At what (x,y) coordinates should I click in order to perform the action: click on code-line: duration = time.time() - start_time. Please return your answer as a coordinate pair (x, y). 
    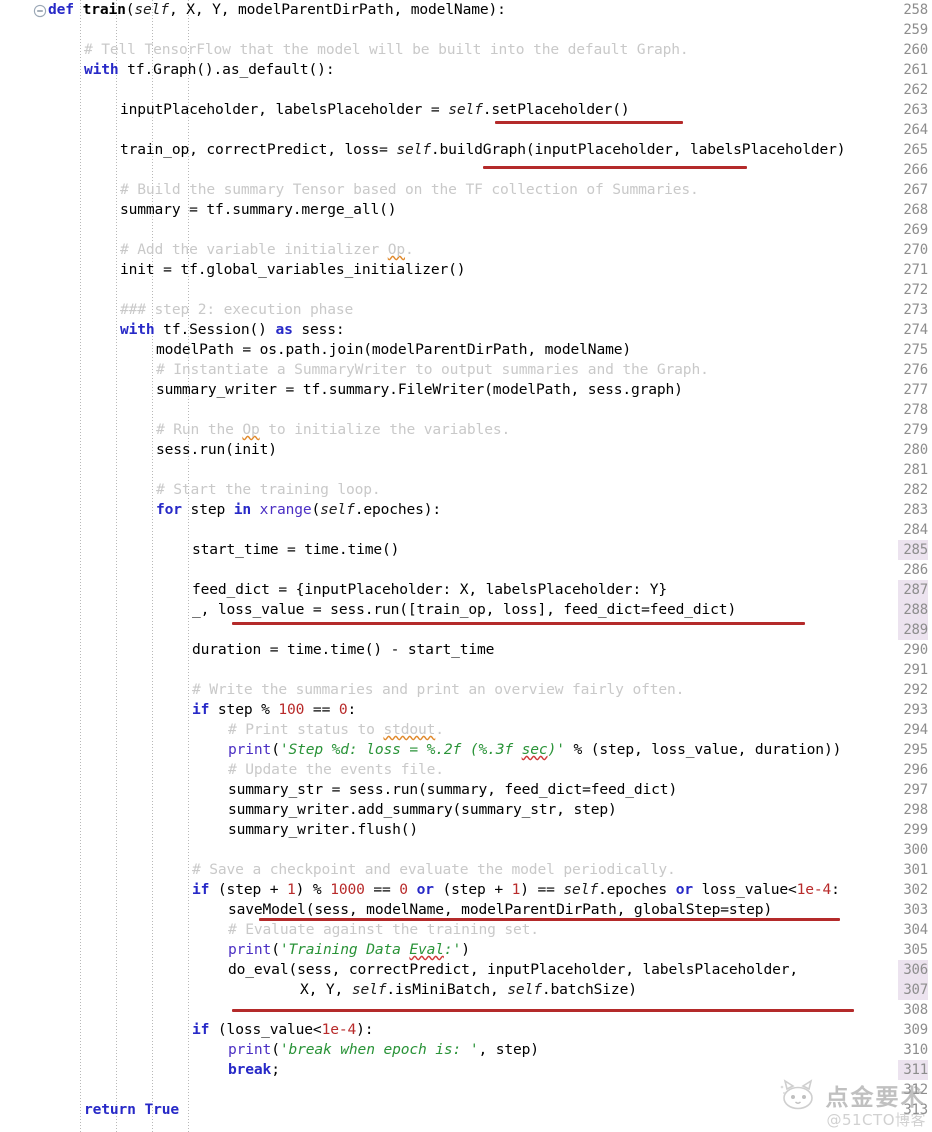
    Looking at the image, I should click on (343, 650).